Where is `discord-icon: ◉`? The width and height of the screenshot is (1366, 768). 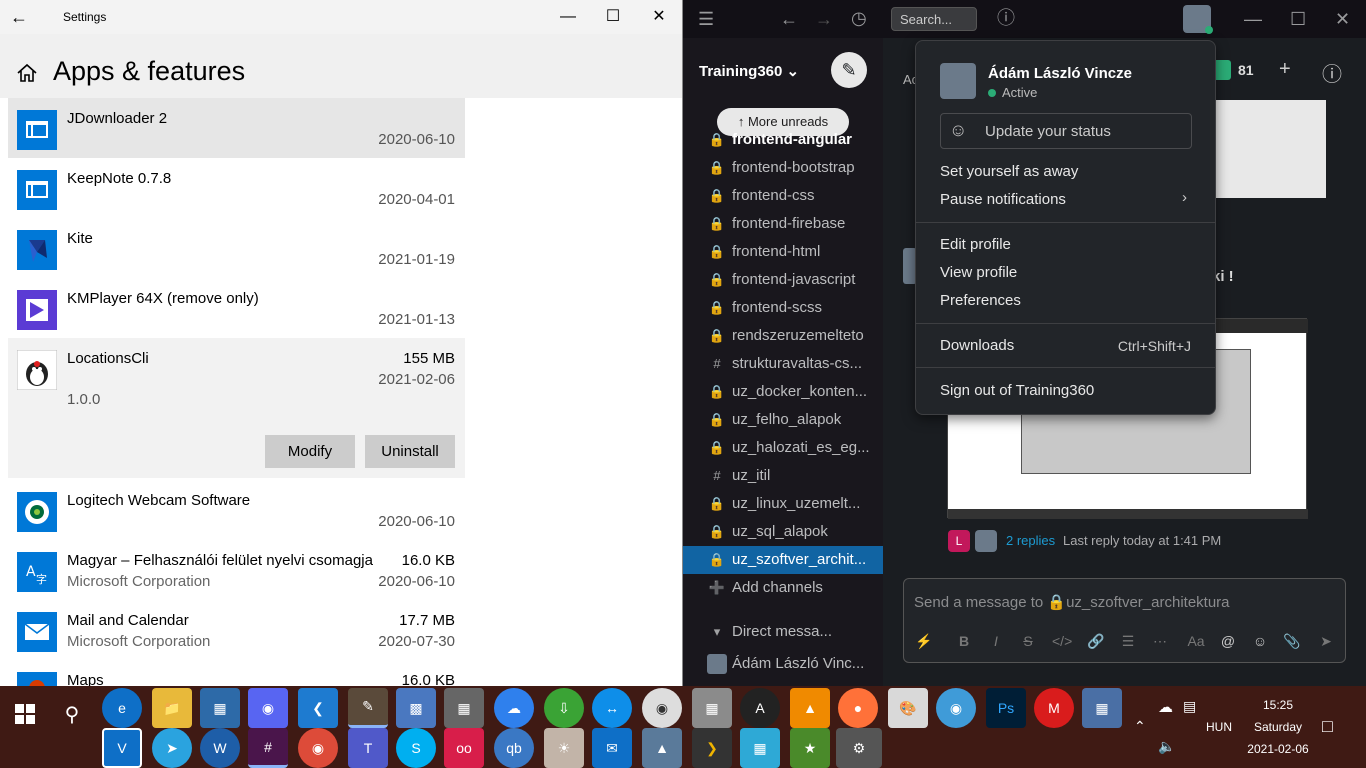
discord-icon: ◉ is located at coordinates (268, 708).